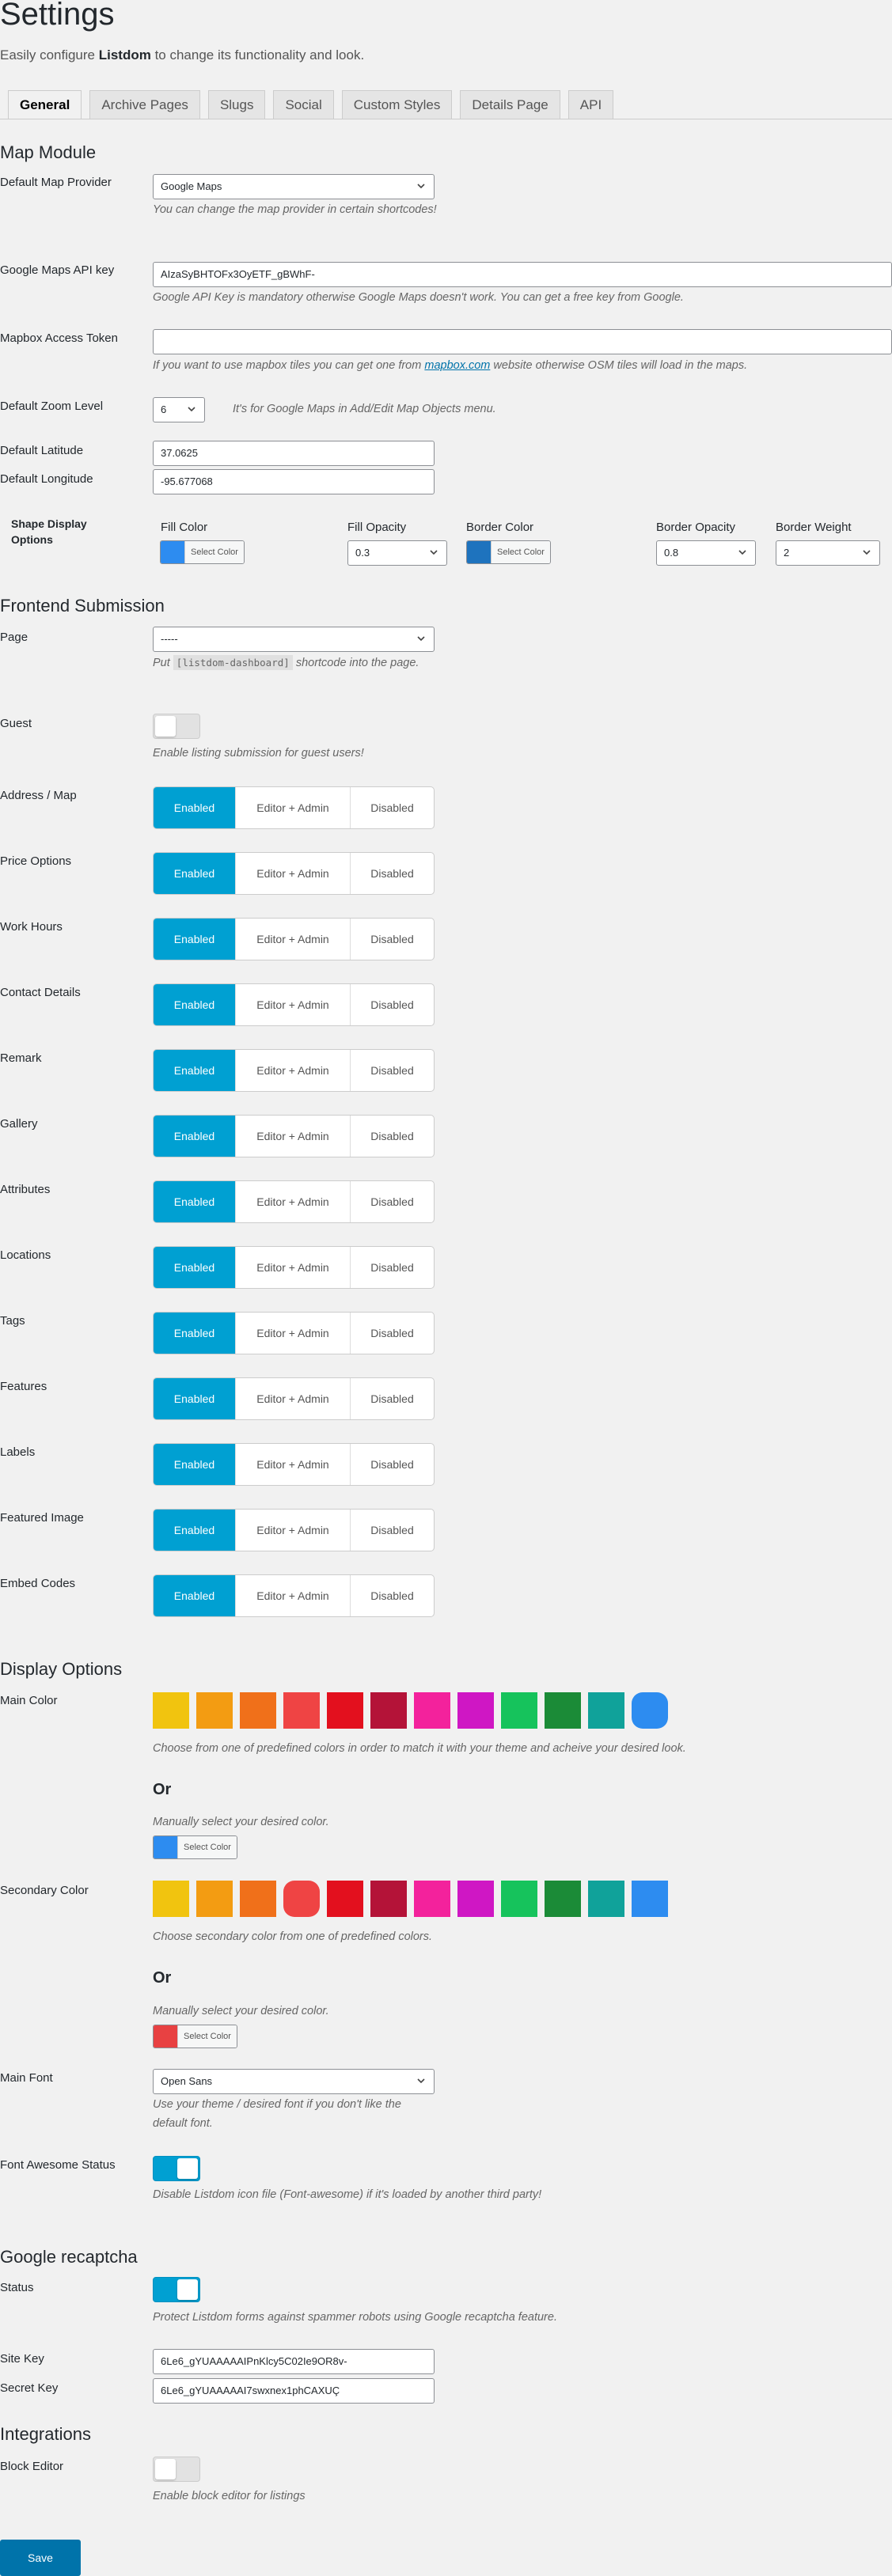 The image size is (892, 2576). What do you see at coordinates (828, 553) in the screenshot?
I see `border-weight-select: 2` at bounding box center [828, 553].